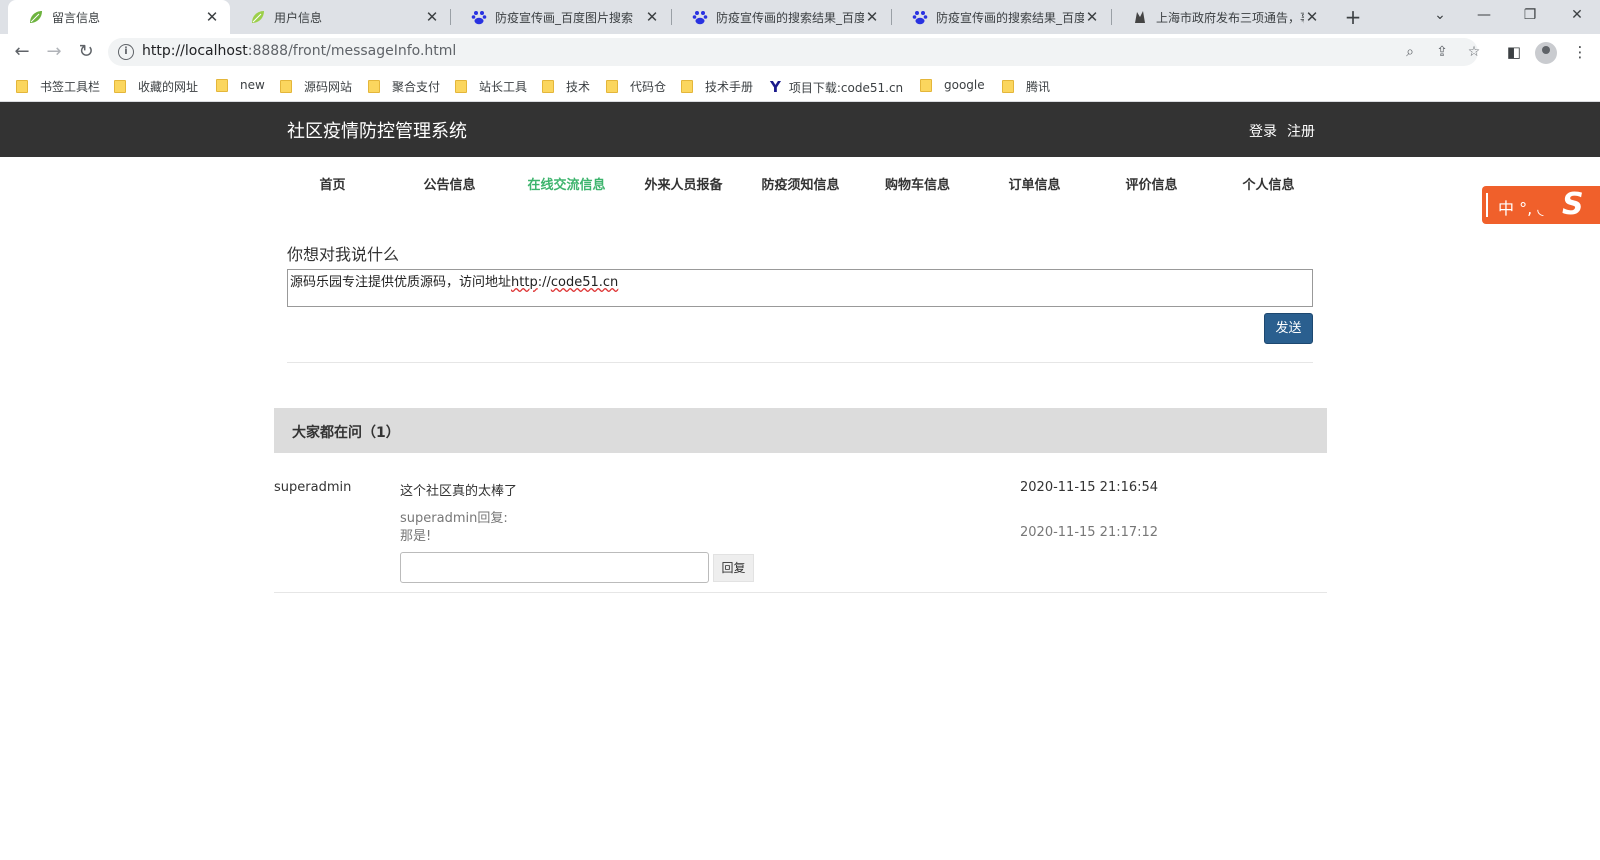 This screenshot has width=1600, height=860. I want to click on nav-announcements: 公告信息, so click(449, 183).